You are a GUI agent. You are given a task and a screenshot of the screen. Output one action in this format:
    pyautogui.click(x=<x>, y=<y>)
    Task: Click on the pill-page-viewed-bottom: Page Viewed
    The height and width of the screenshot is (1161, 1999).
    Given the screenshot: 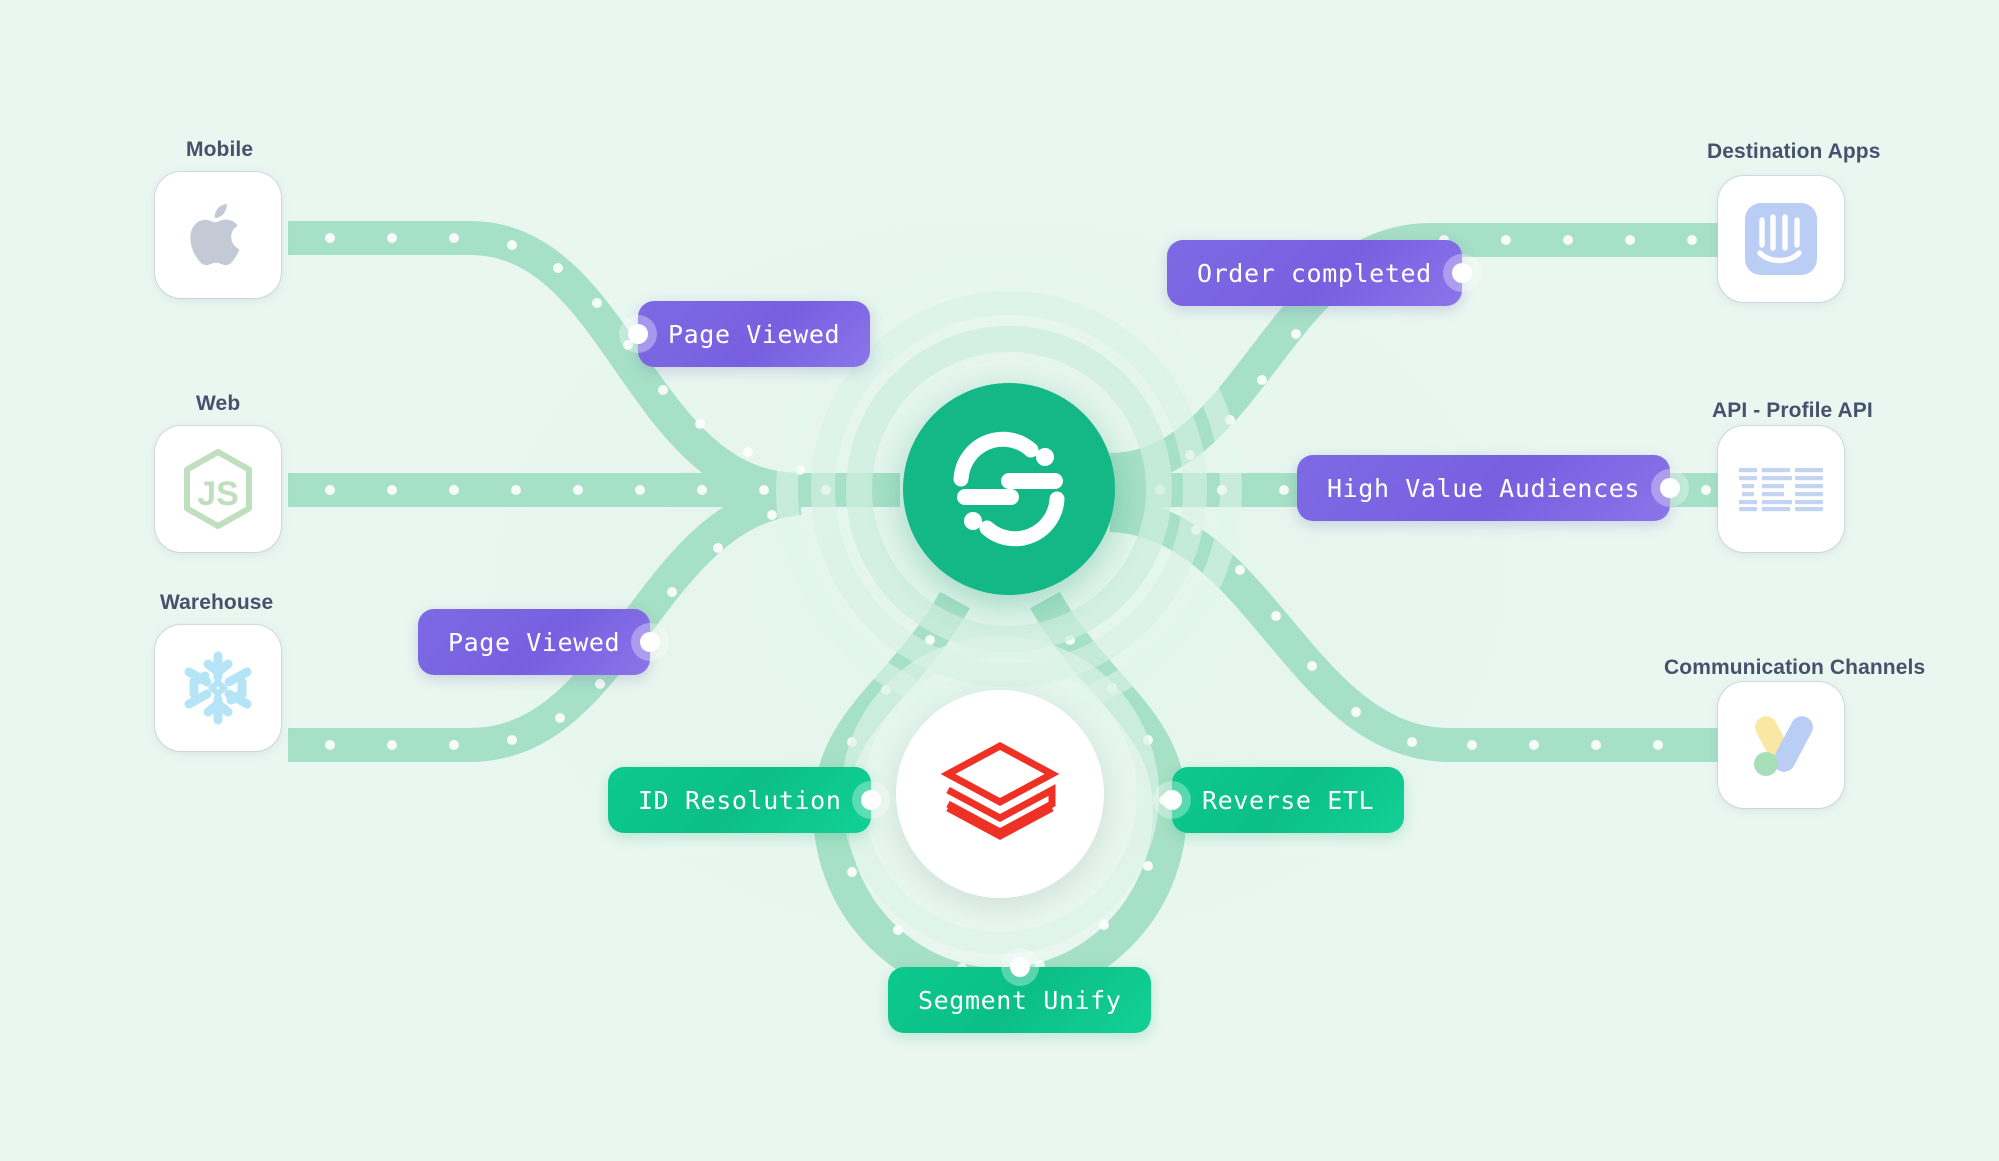 What is the action you would take?
    pyautogui.click(x=539, y=642)
    